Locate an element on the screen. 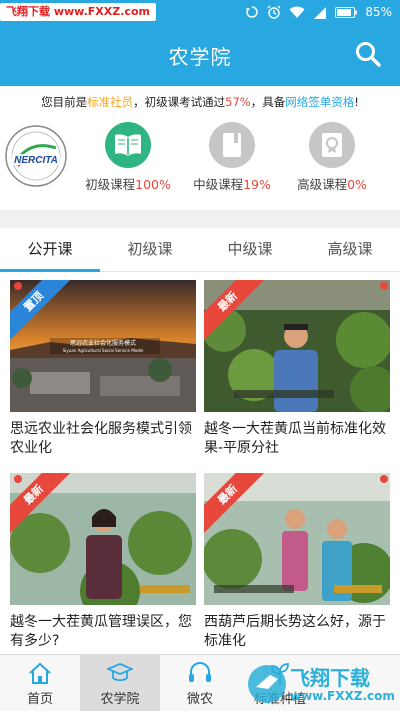  level-advanced-percent: 0% is located at coordinates (357, 184).